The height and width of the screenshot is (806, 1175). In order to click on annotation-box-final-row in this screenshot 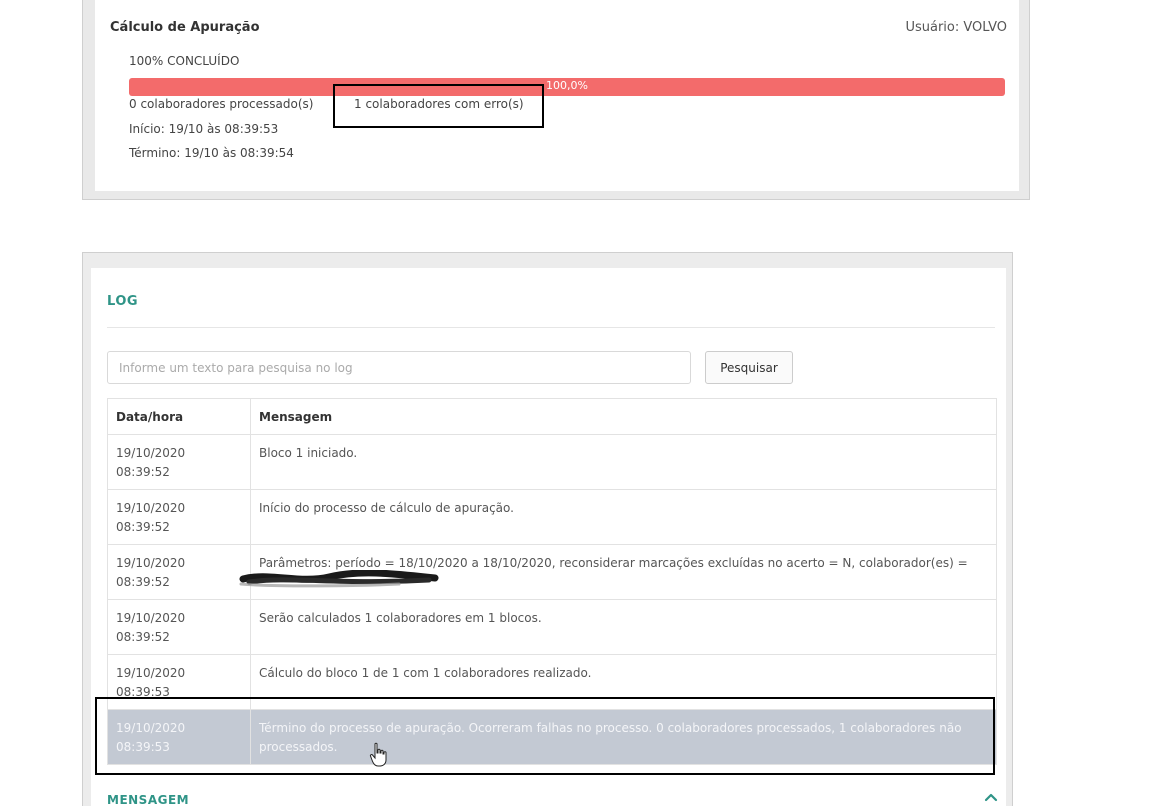, I will do `click(545, 736)`.